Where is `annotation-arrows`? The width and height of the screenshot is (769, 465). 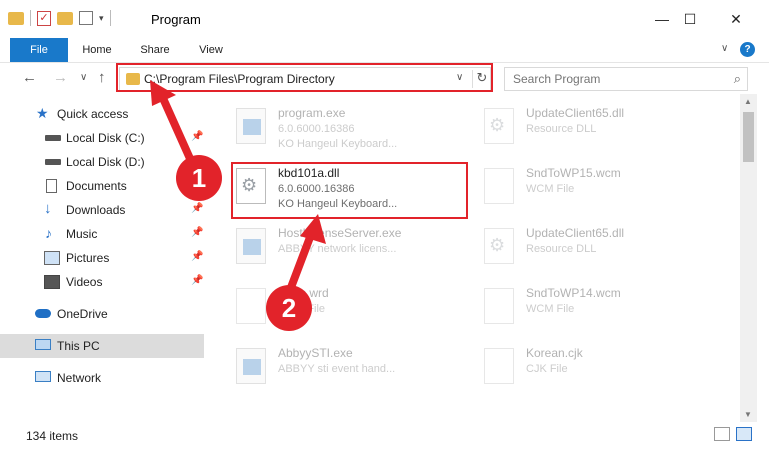
annotation-arrows is located at coordinates (238, 191).